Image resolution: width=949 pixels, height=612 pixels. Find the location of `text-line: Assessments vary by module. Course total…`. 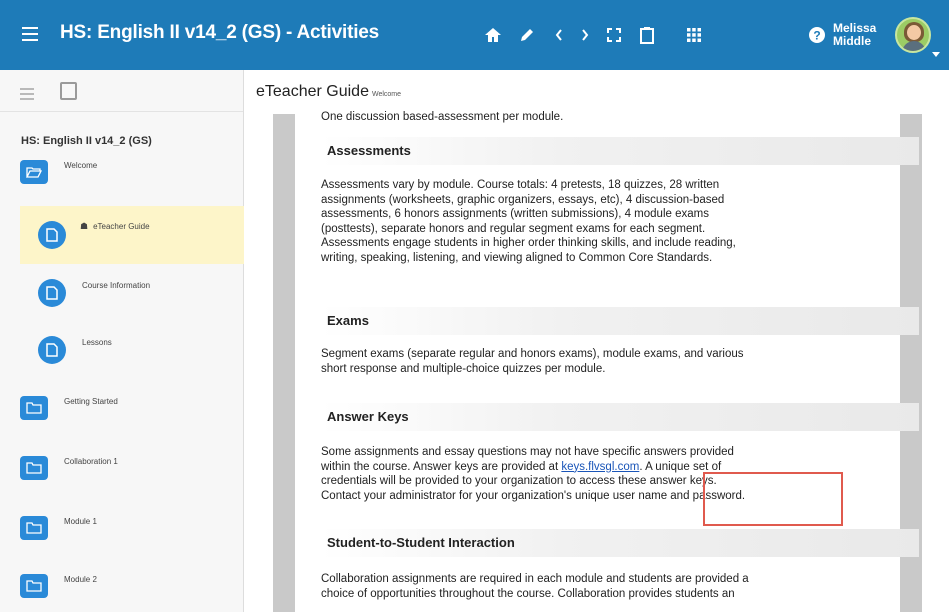

text-line: Assessments vary by module. Course total… is located at coordinates (520, 185).